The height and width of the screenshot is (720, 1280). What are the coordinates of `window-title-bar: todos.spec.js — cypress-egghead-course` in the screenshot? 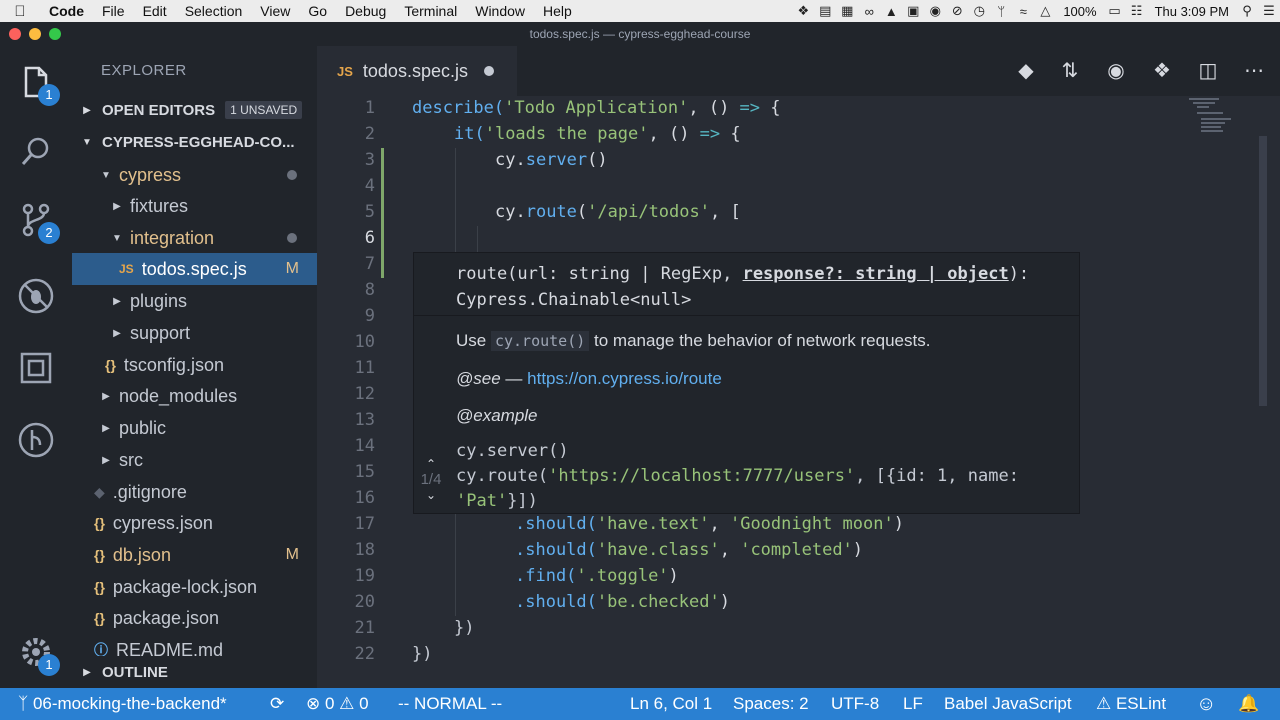 It's located at (640, 34).